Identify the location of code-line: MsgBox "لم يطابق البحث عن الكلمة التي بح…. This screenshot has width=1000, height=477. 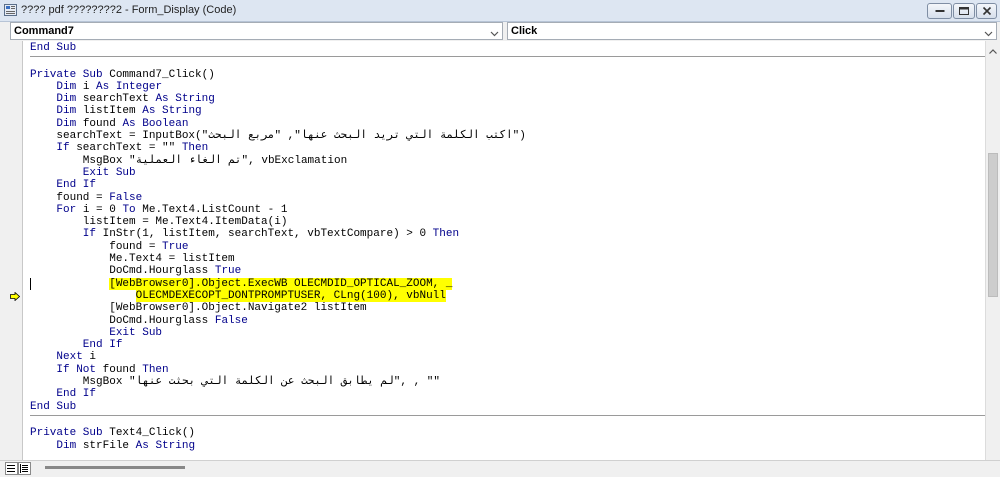
(235, 382).